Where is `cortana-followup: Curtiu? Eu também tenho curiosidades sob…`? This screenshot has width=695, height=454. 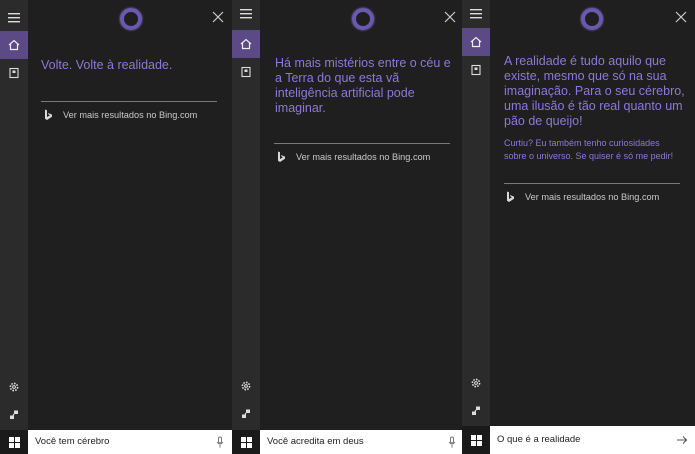
cortana-followup: Curtiu? Eu também tenho curiosidades sob… is located at coordinates (589, 149).